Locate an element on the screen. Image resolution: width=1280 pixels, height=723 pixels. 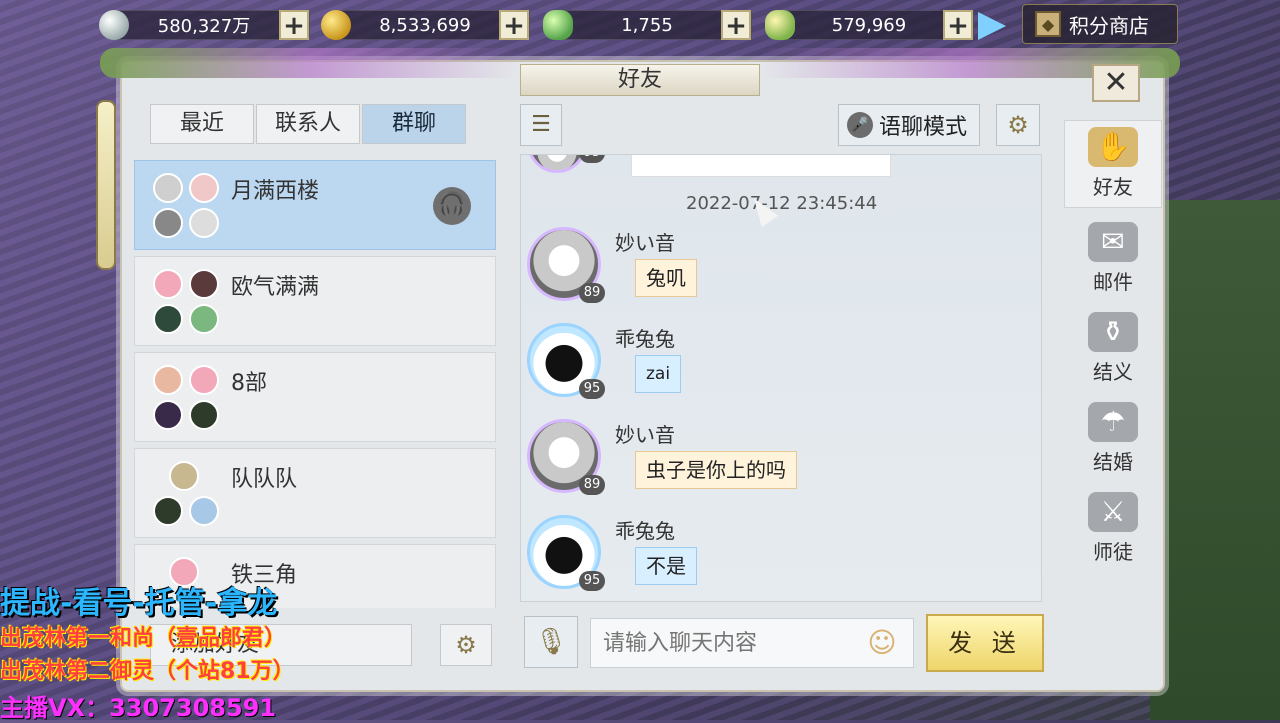
add-jade-button: + is located at coordinates (736, 25).